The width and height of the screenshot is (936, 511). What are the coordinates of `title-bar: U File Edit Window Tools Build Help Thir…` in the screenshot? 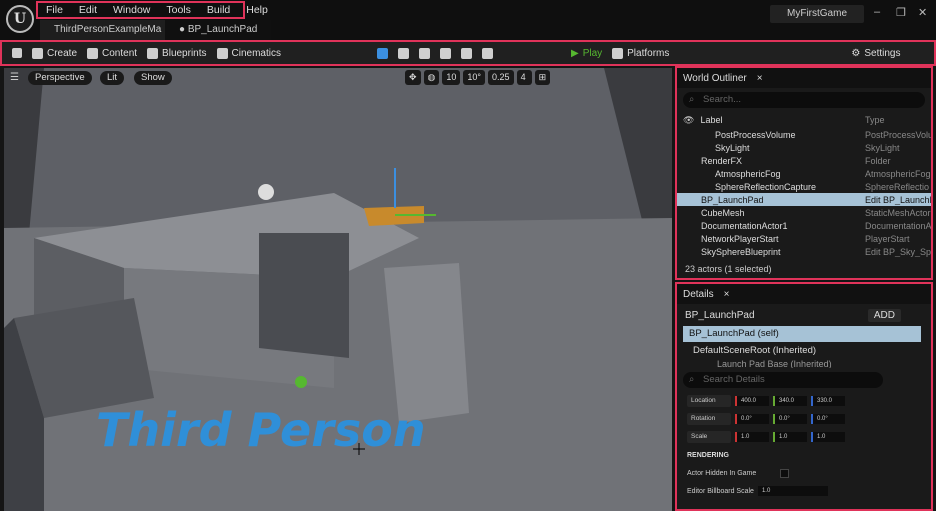 It's located at (468, 20).